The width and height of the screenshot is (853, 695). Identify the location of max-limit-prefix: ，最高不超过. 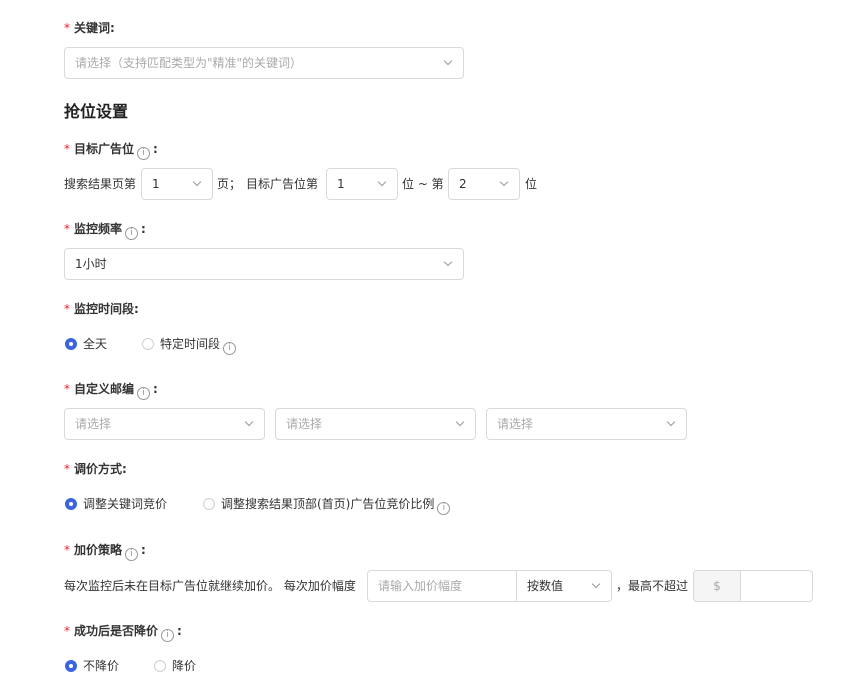
(652, 586).